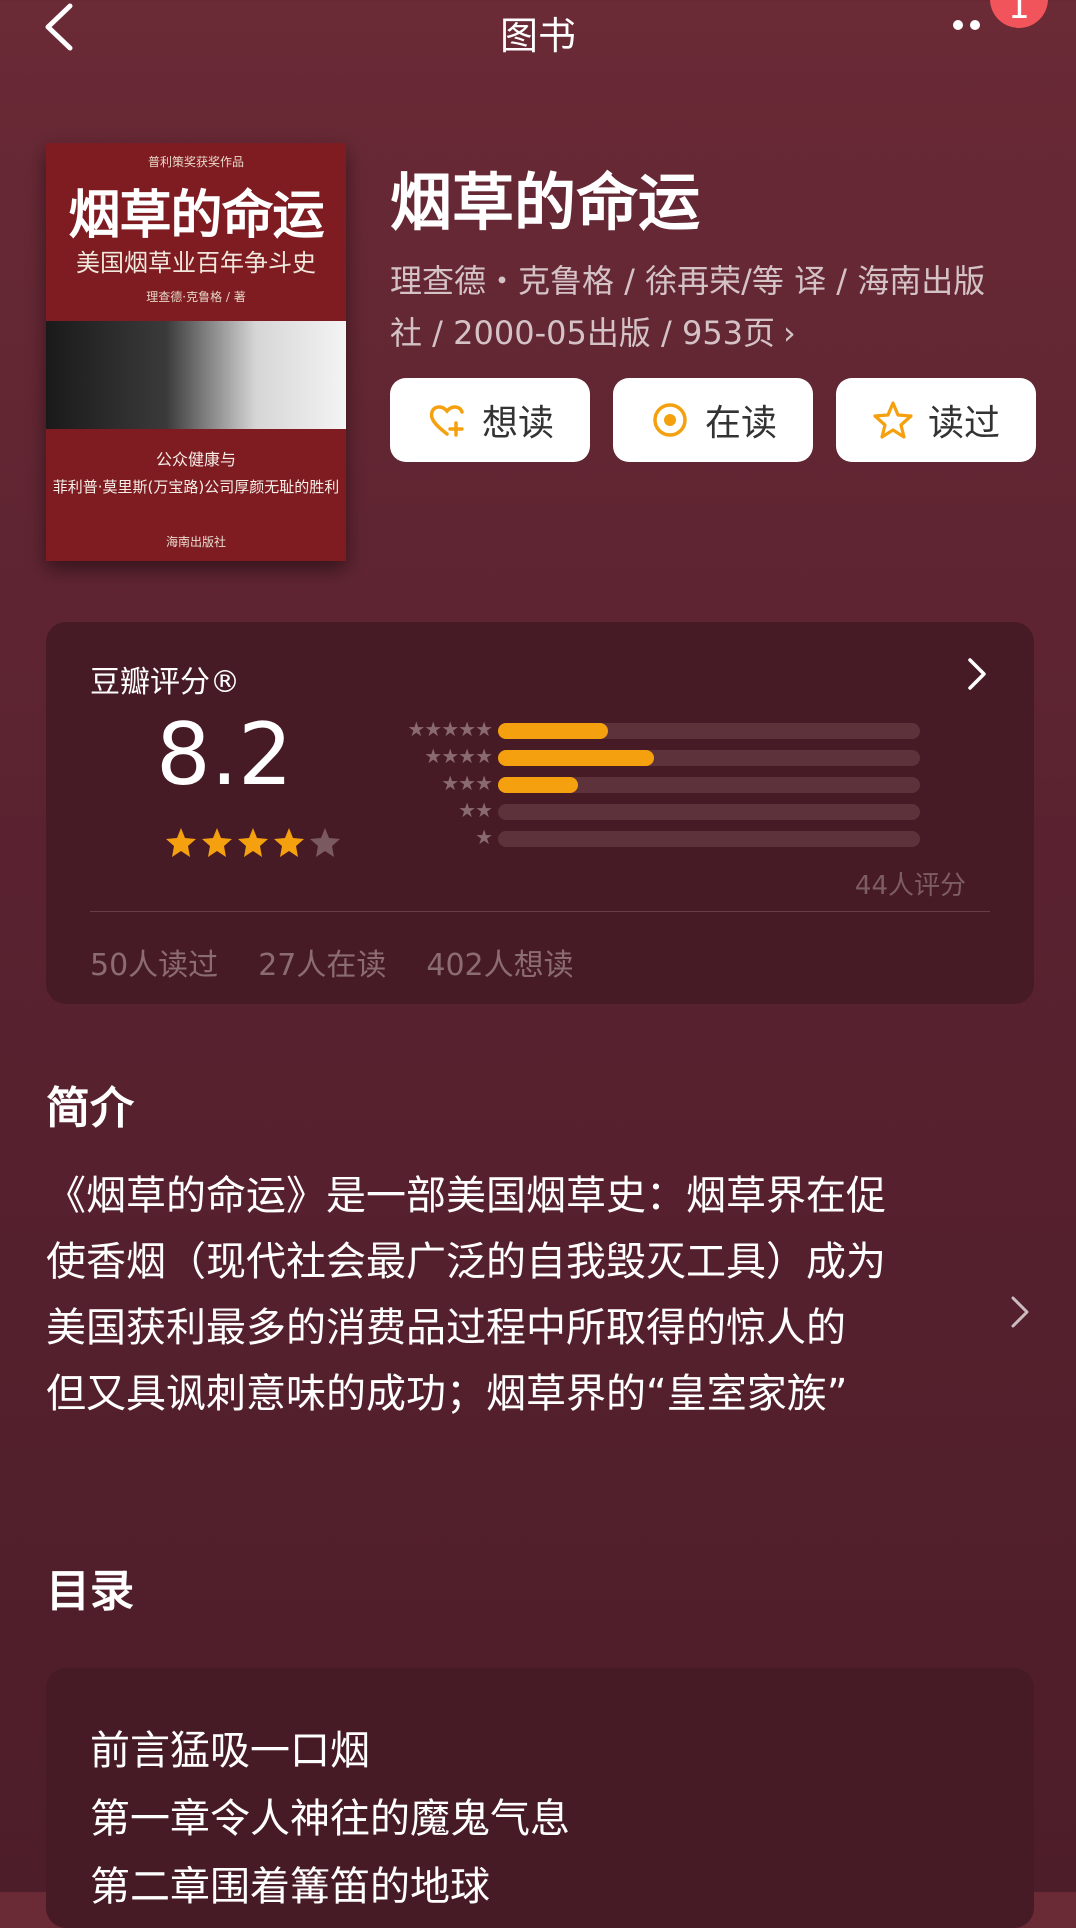  Describe the element at coordinates (910, 886) in the screenshot. I see `rating-count: 44人评分` at that location.